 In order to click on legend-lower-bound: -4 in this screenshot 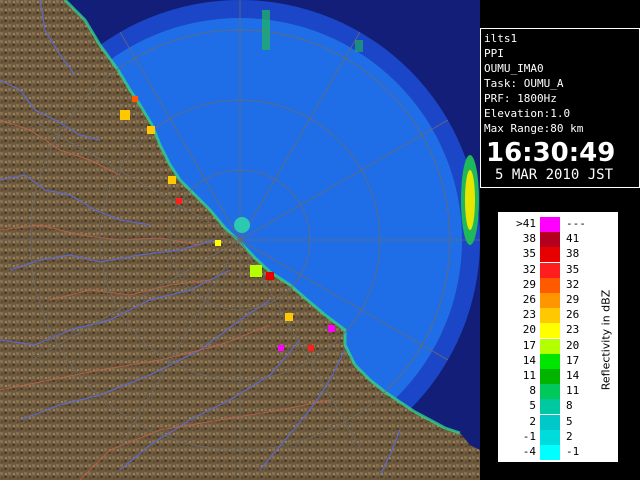, I will do `click(529, 451)`.